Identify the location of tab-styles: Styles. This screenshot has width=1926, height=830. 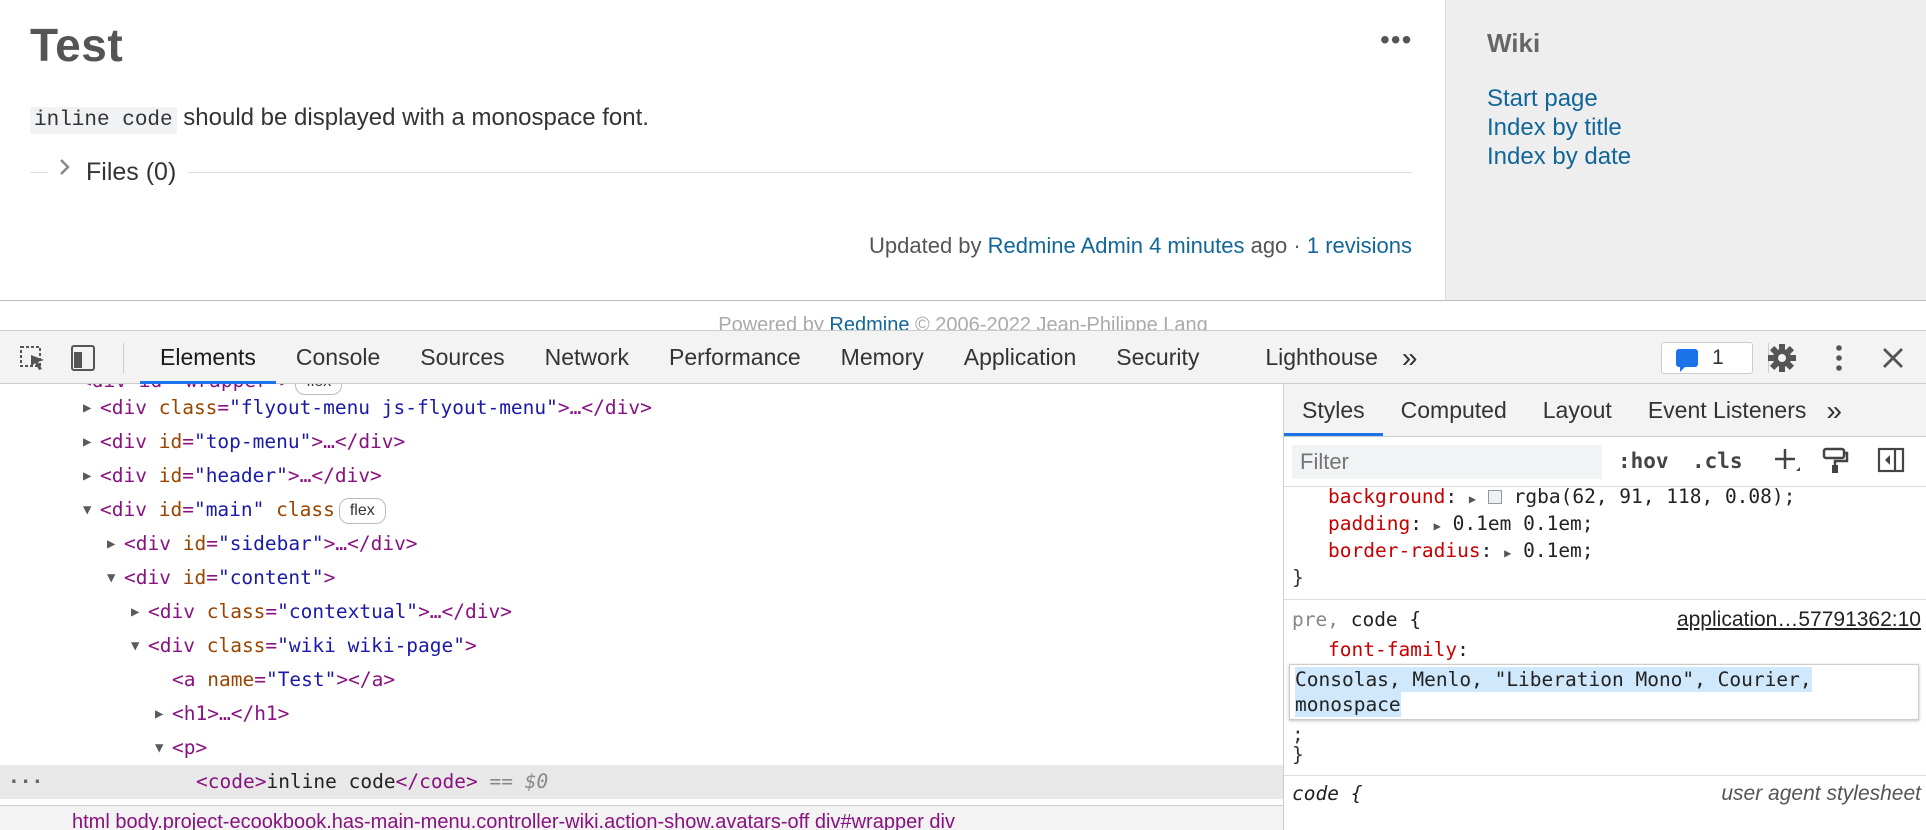
(1333, 410).